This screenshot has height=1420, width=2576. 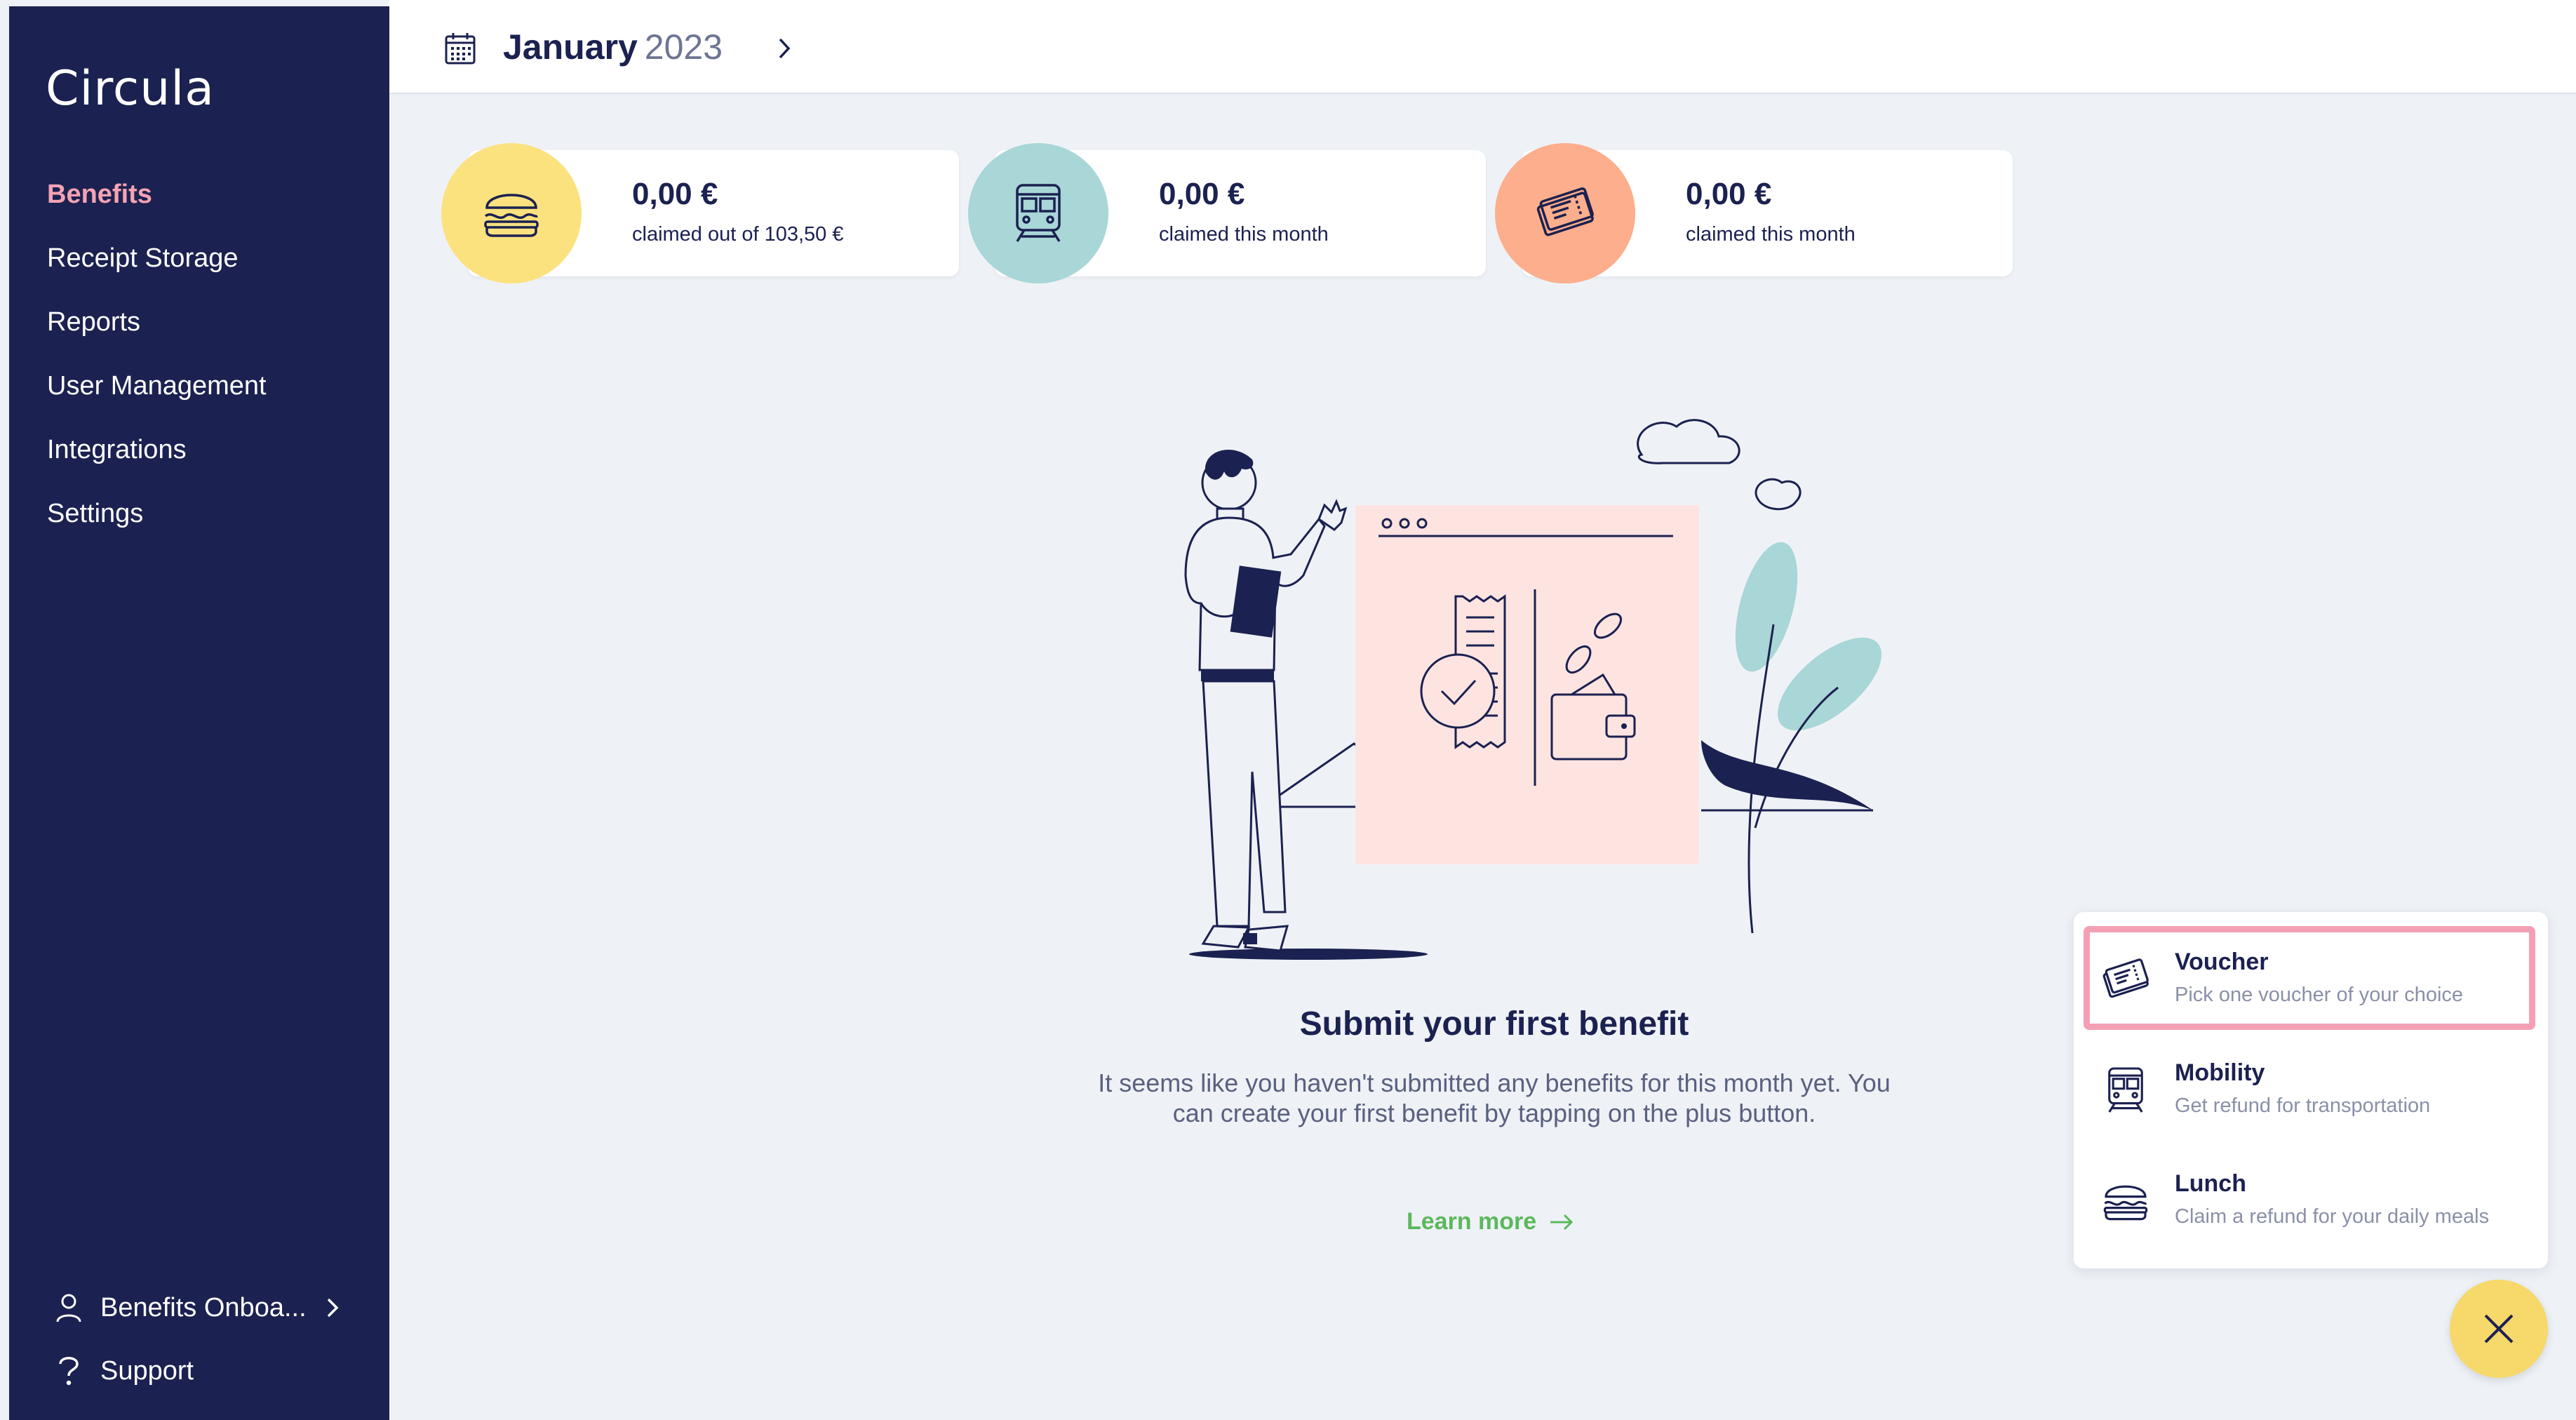 I want to click on lunch-subtitle: claimed out of 103,50 €, so click(x=738, y=234).